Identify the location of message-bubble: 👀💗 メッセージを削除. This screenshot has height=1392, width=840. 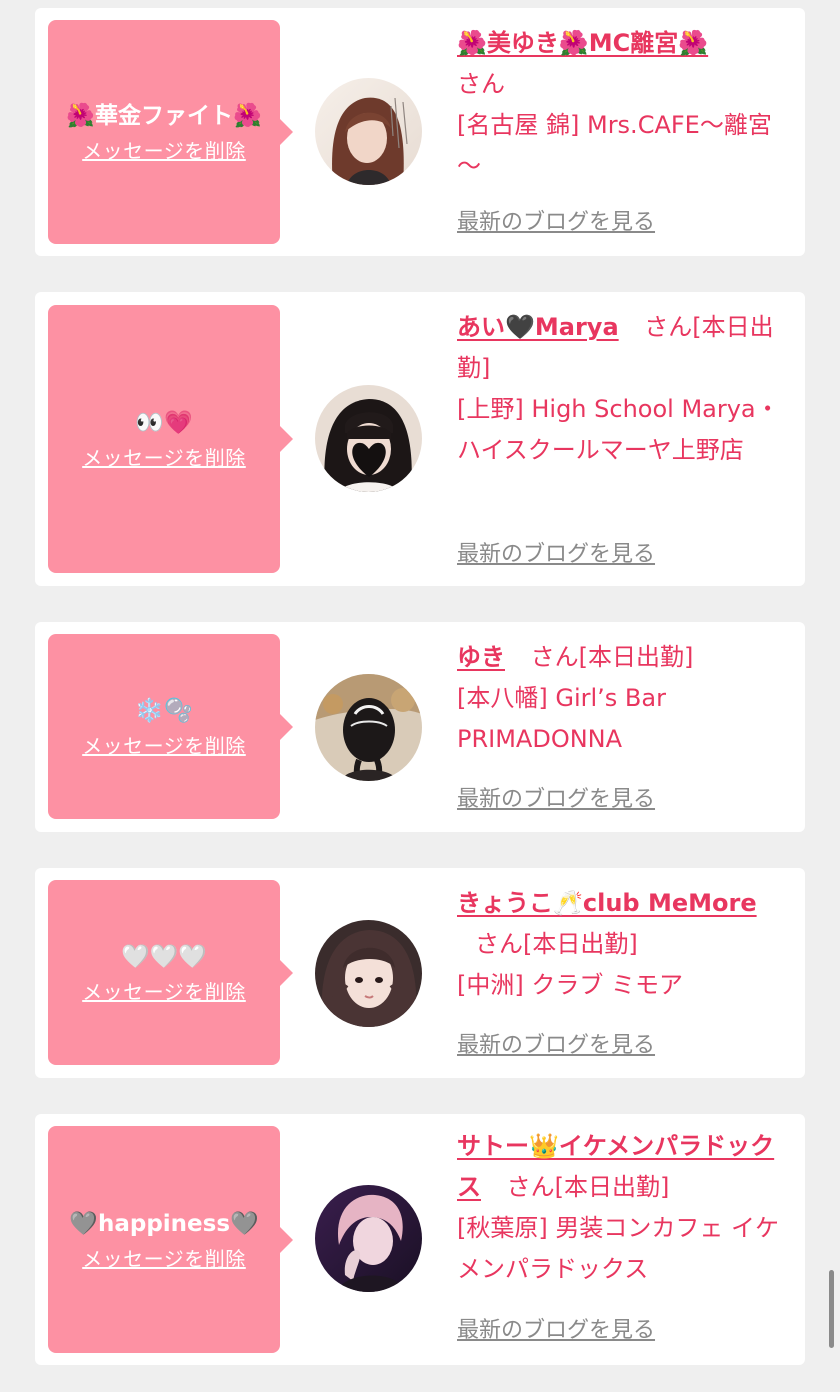
(170, 439).